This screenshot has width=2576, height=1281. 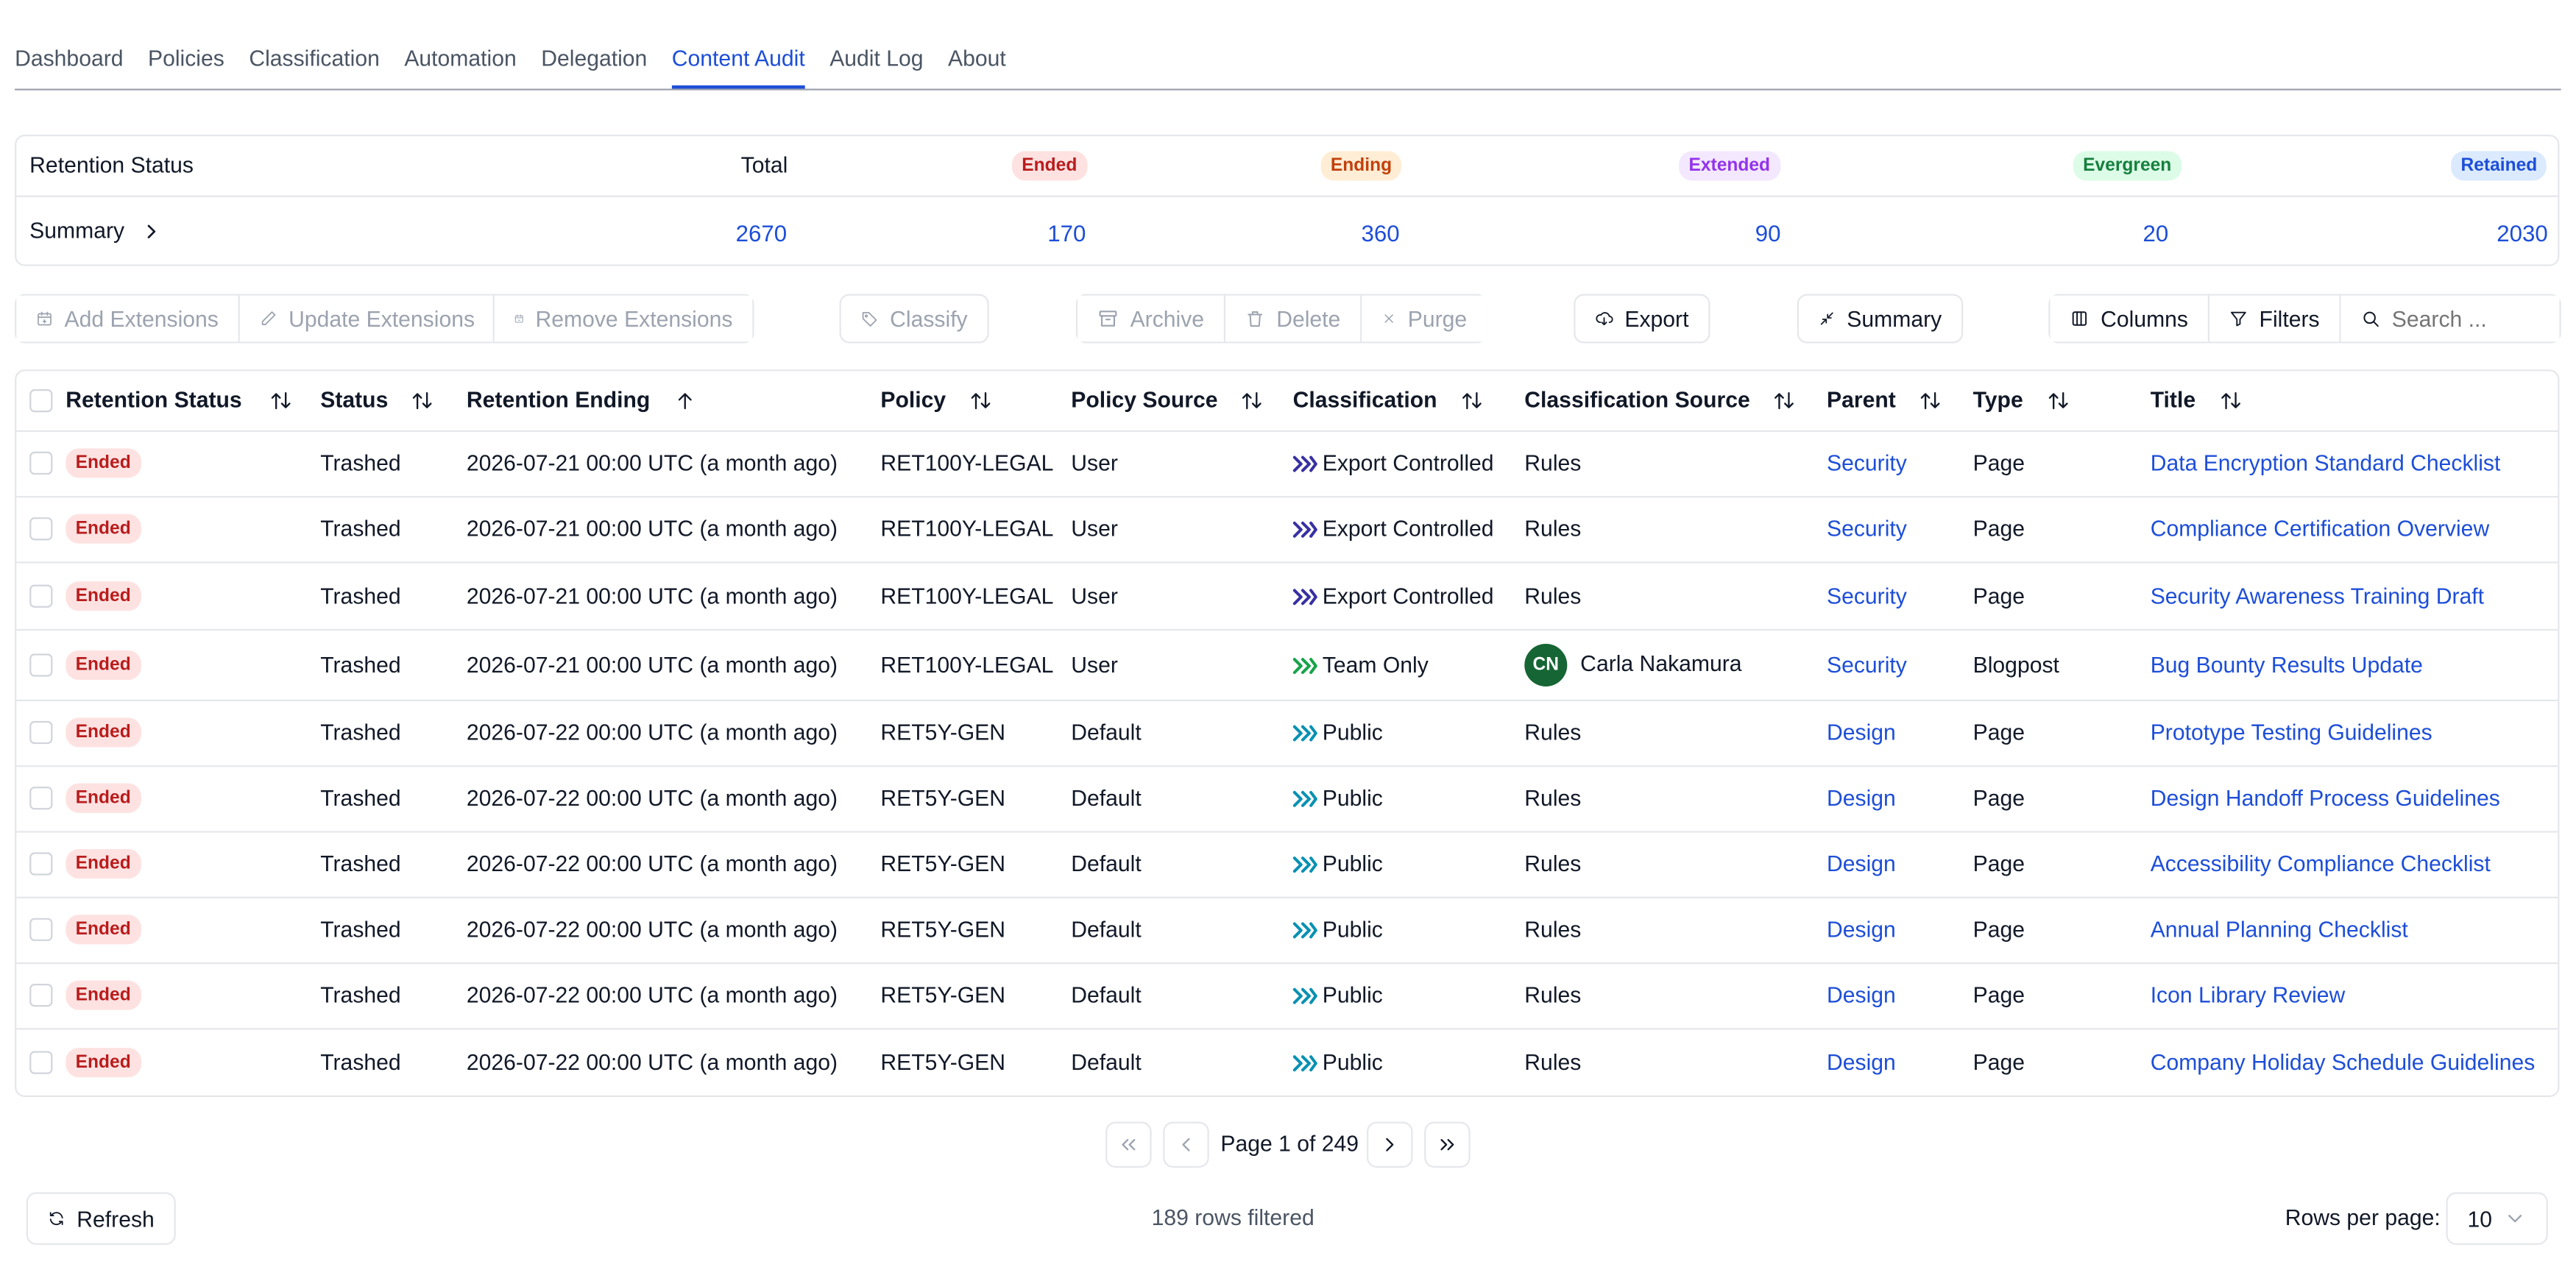 What do you see at coordinates (1337, 732) in the screenshot?
I see `cell-classification: Public` at bounding box center [1337, 732].